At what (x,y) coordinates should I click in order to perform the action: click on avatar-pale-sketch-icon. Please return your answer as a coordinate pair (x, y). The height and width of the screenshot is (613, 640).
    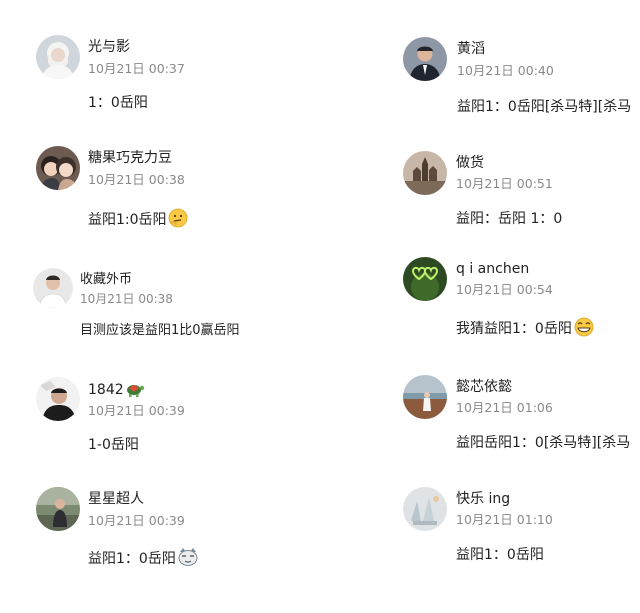
    Looking at the image, I should click on (425, 509).